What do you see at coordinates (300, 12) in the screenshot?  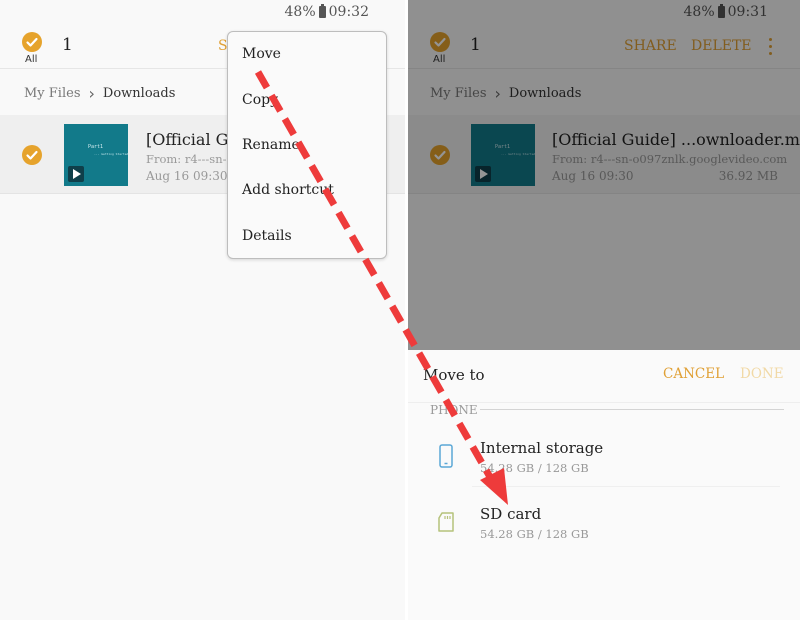 I see `battery-percent: 48%` at bounding box center [300, 12].